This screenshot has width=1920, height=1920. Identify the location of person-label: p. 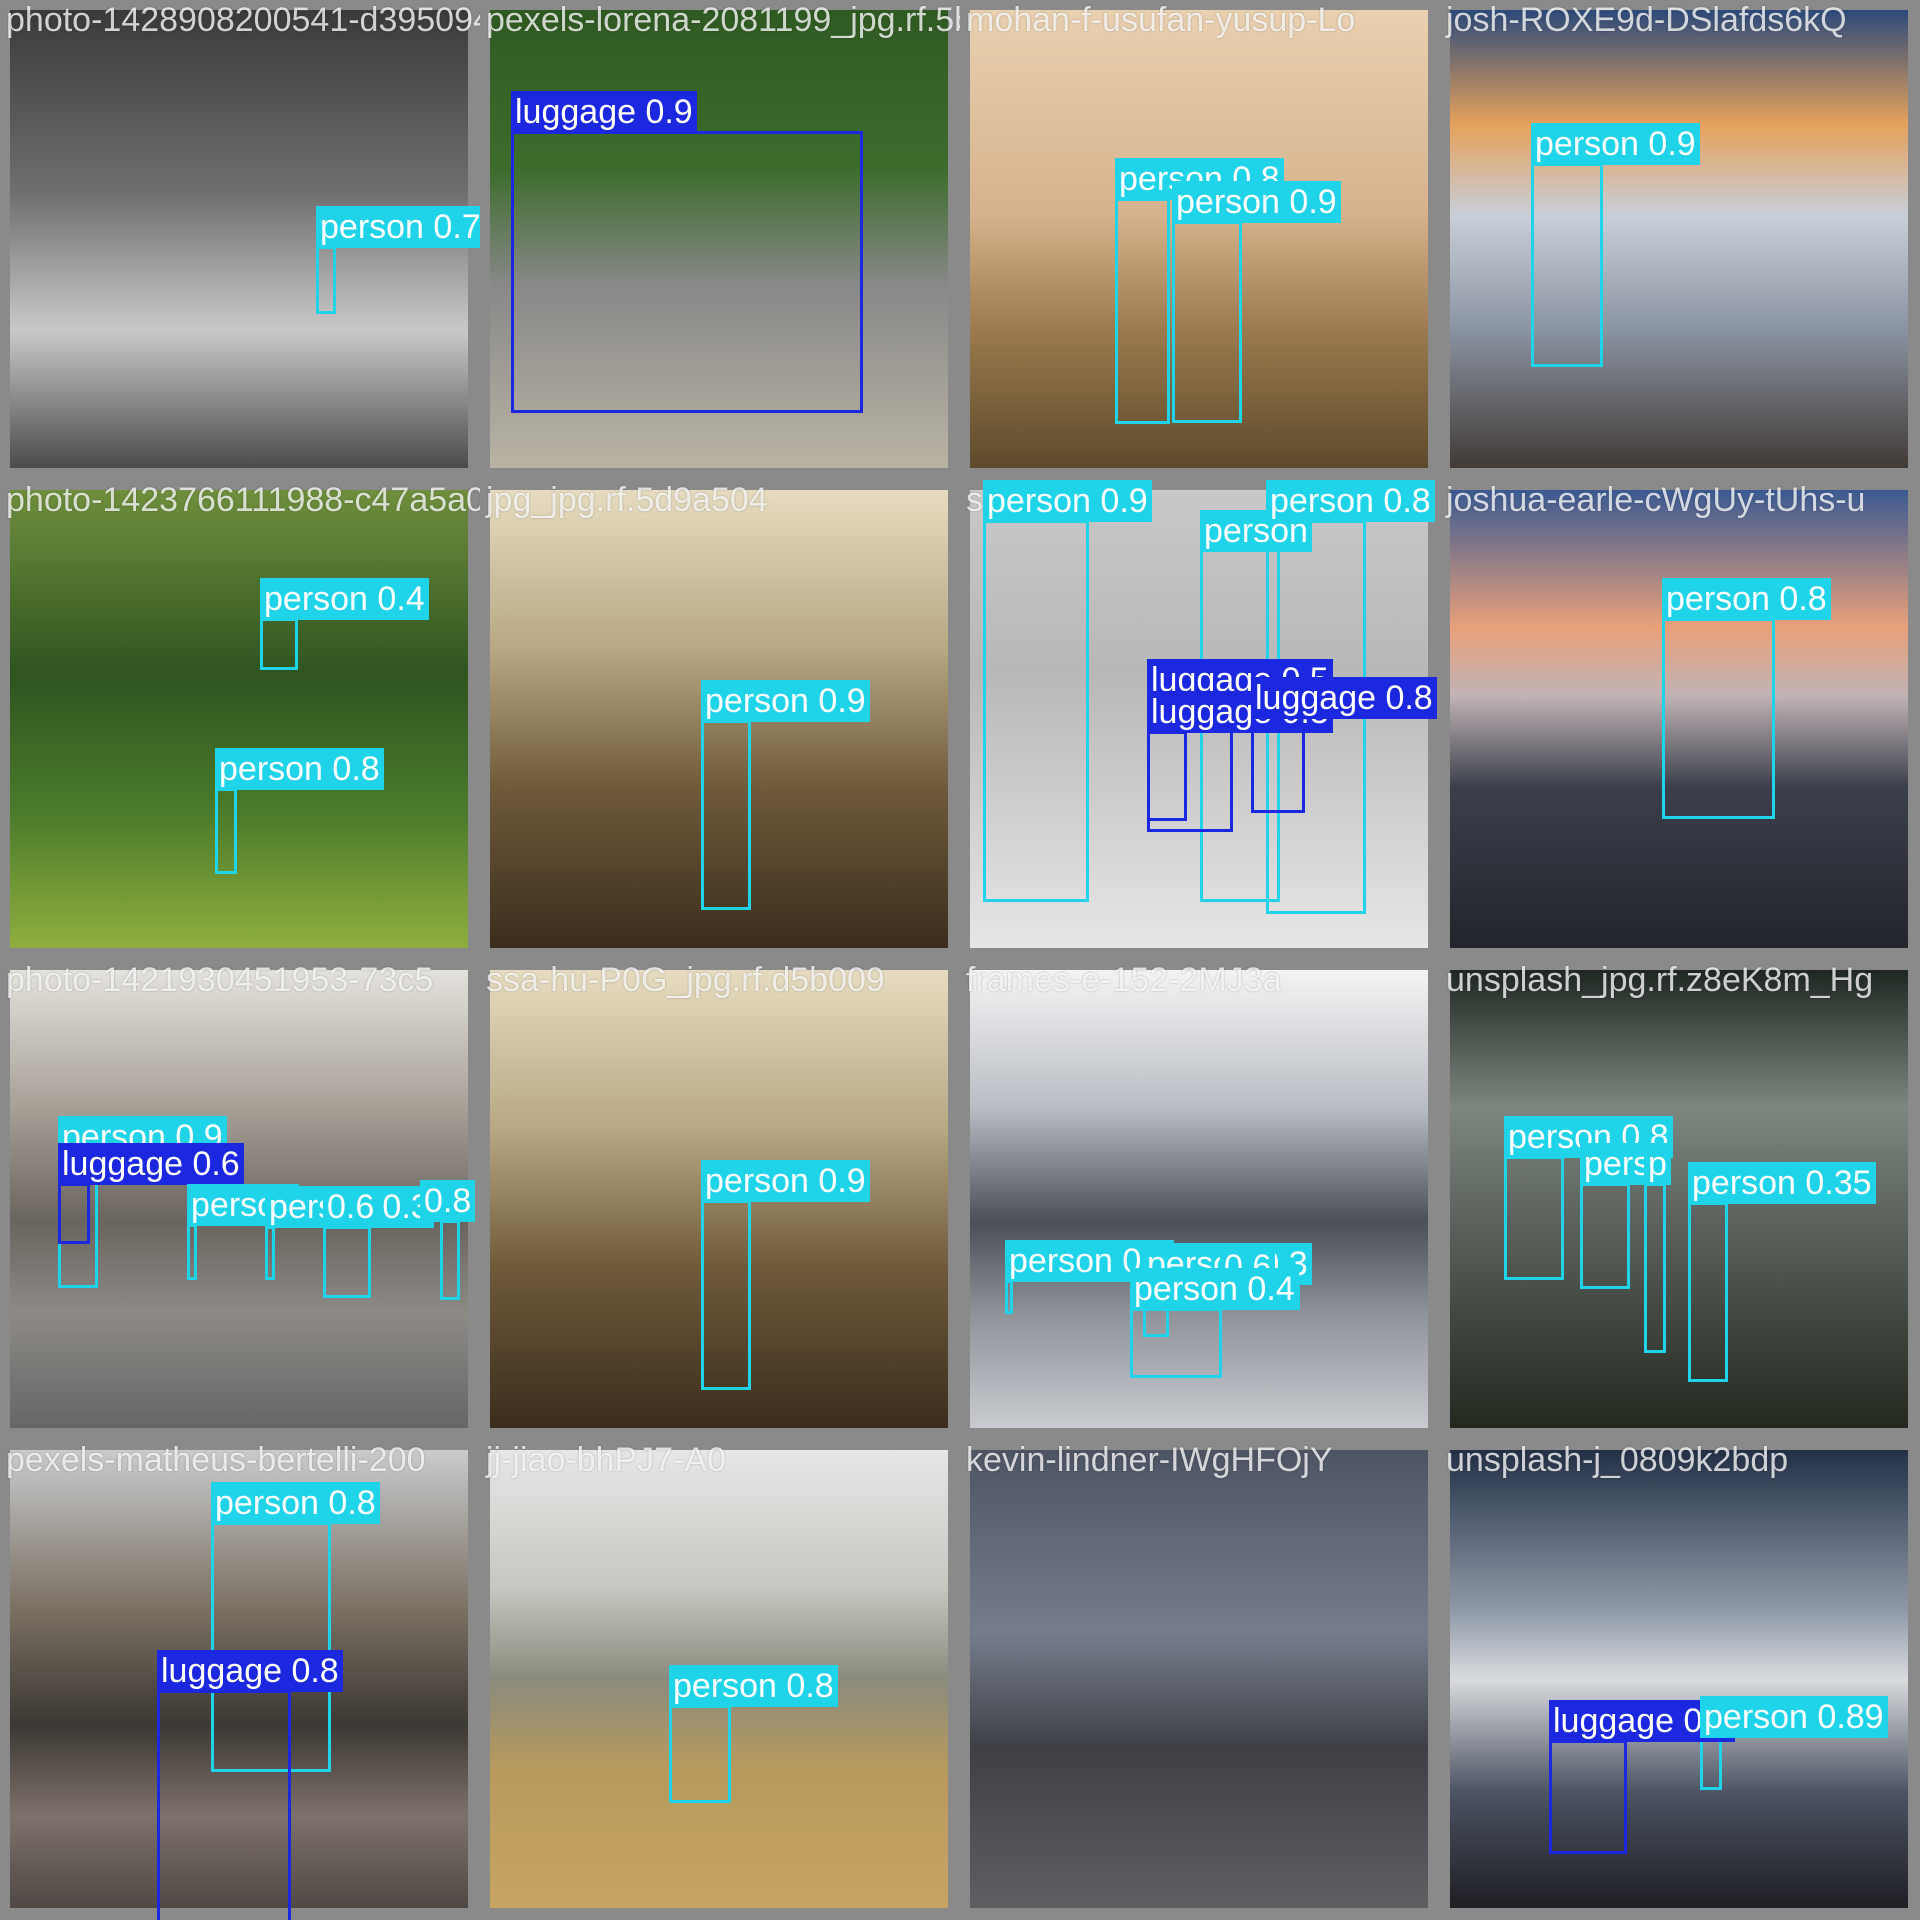
(1657, 1164).